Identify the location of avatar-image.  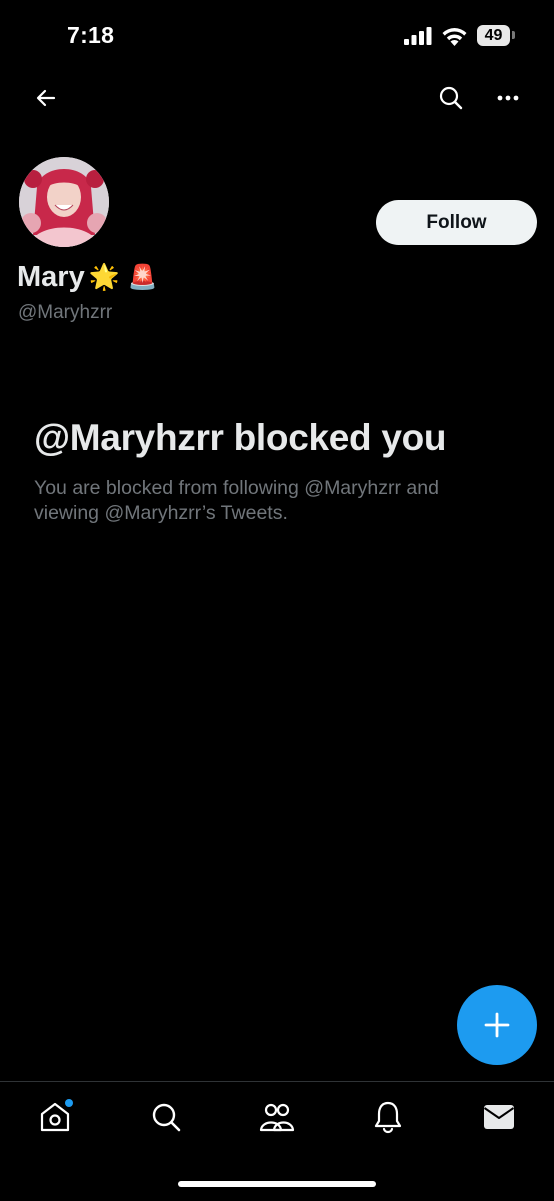
(64, 202).